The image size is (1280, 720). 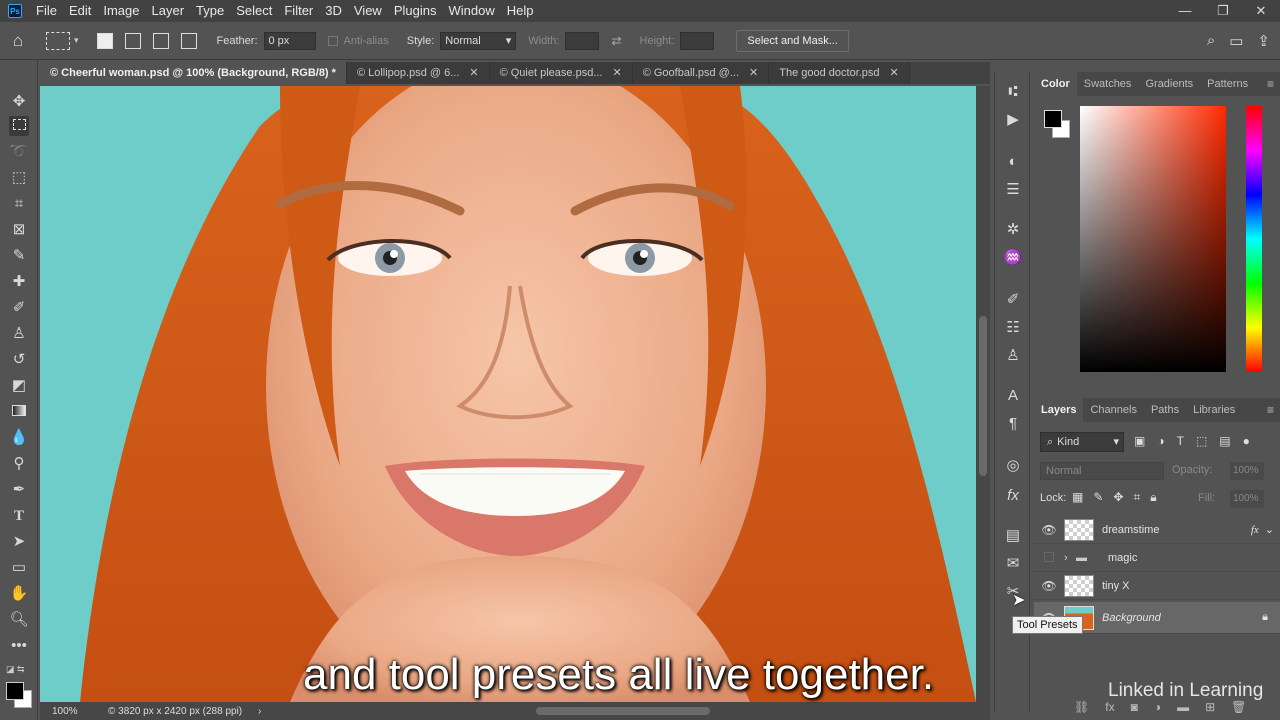 What do you see at coordinates (1153, 239) in the screenshot?
I see `color-field` at bounding box center [1153, 239].